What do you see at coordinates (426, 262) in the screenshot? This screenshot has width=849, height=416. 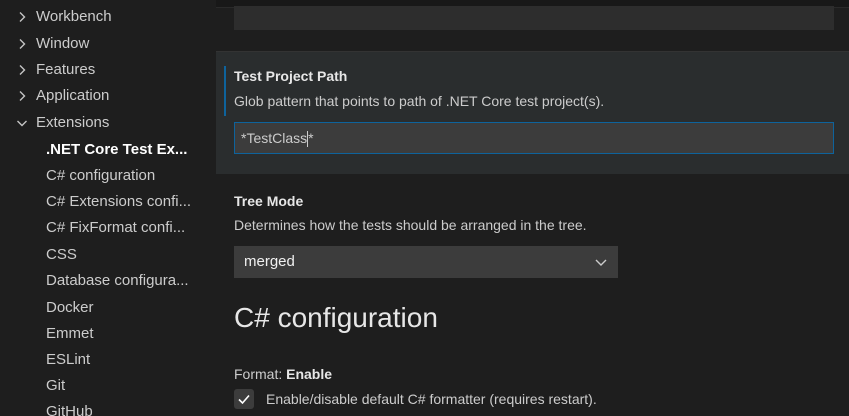 I see `tree-mode-select: merged` at bounding box center [426, 262].